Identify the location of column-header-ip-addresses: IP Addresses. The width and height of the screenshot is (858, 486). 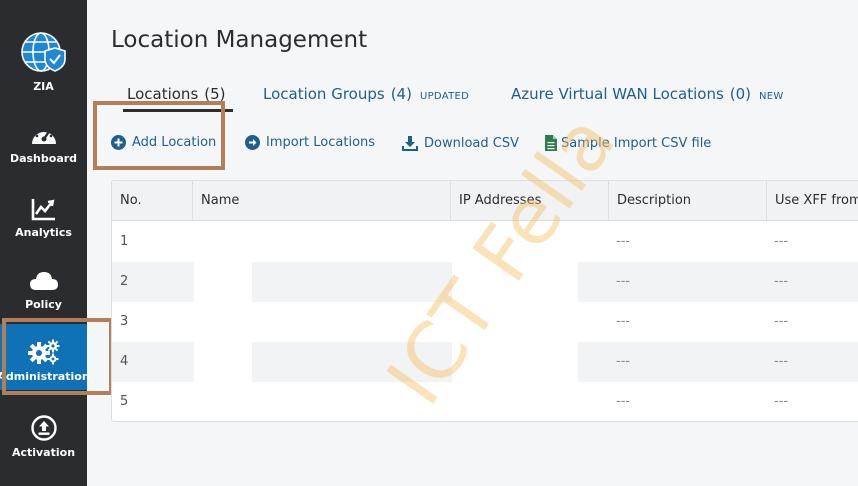
(529, 201).